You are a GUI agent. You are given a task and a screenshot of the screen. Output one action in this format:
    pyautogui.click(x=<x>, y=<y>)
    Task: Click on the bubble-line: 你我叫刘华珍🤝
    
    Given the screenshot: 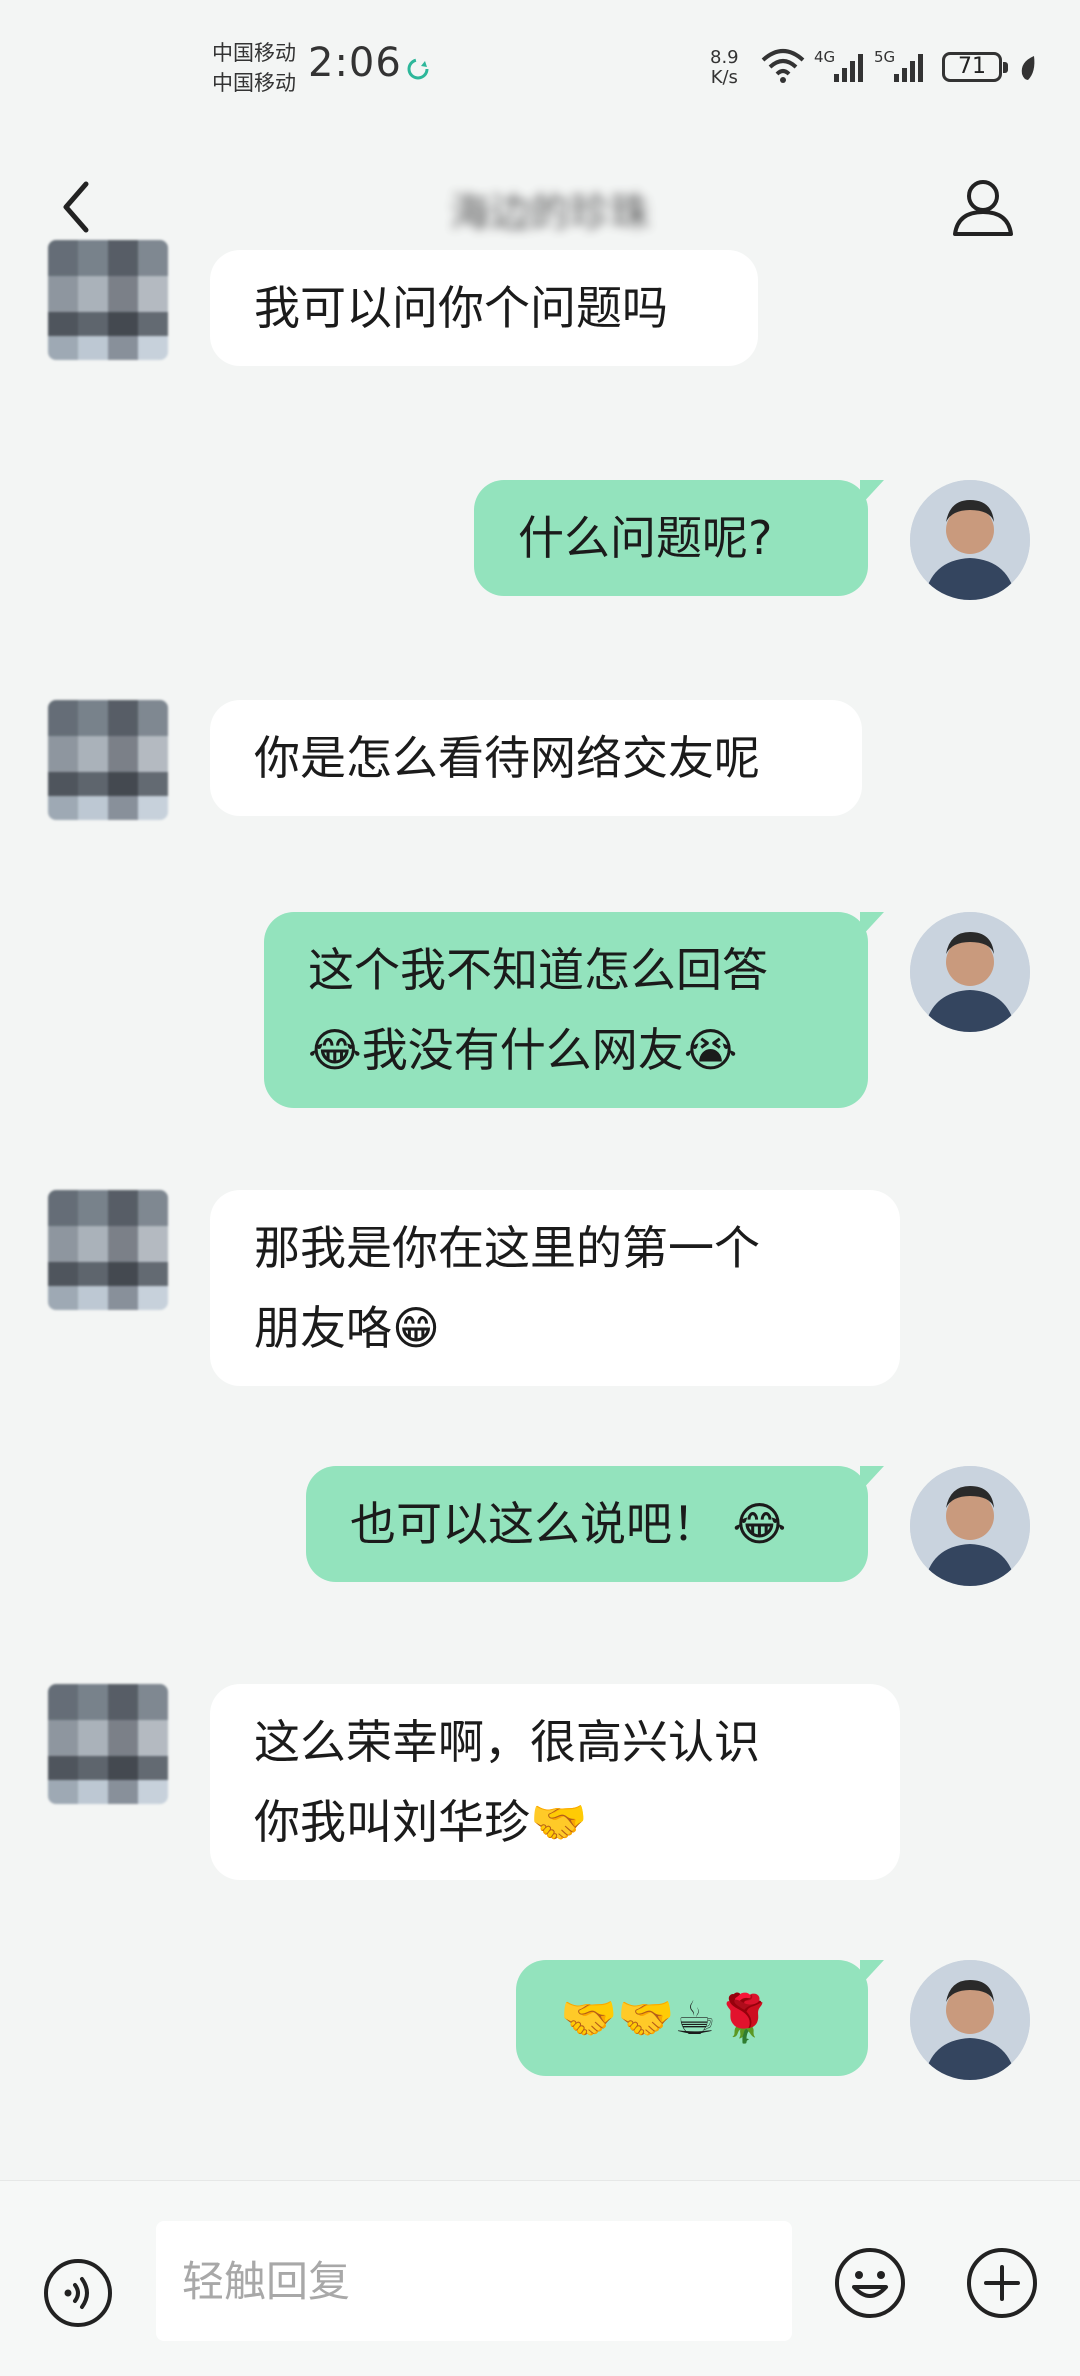 What is the action you would take?
    pyautogui.click(x=421, y=1822)
    